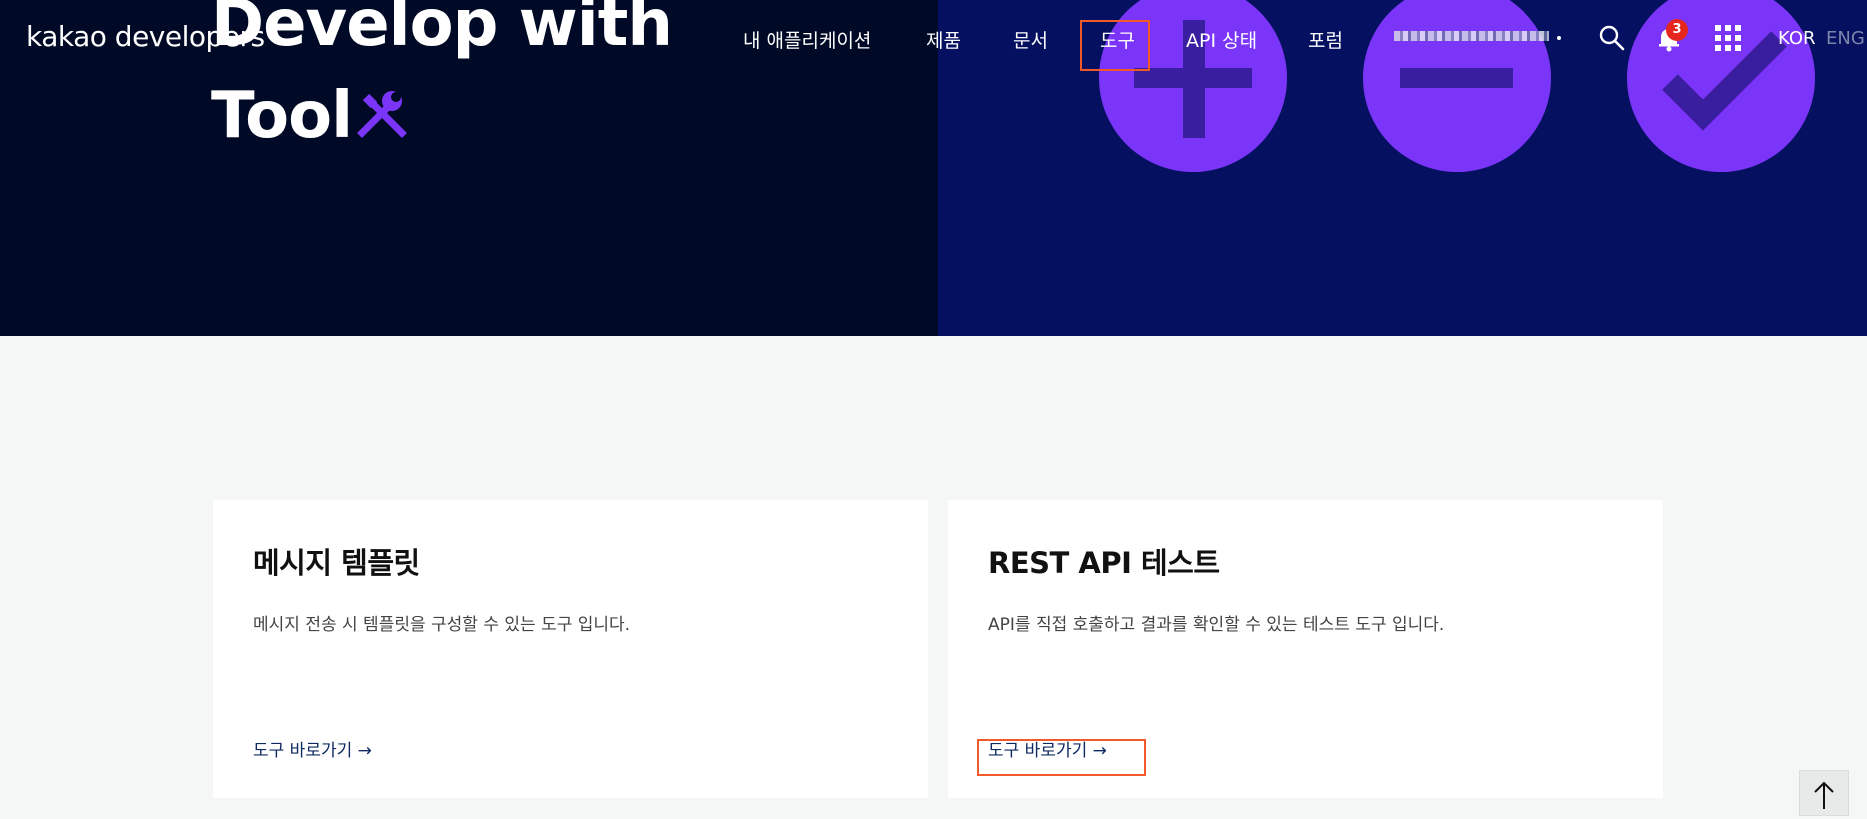 This screenshot has height=819, width=1867. What do you see at coordinates (312, 748) in the screenshot?
I see `go-to-tool-link: 도구 바로가기 →` at bounding box center [312, 748].